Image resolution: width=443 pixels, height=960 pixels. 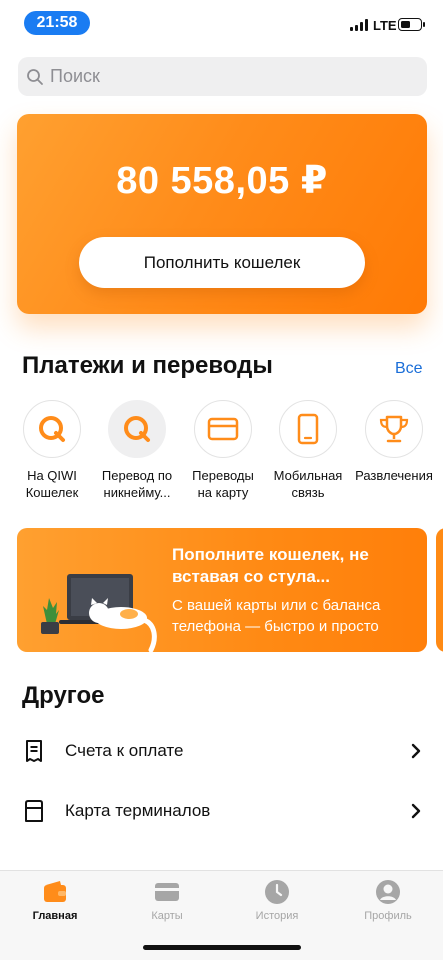 What do you see at coordinates (147, 365) in the screenshot?
I see `payments-section-title: Платежи и переводы` at bounding box center [147, 365].